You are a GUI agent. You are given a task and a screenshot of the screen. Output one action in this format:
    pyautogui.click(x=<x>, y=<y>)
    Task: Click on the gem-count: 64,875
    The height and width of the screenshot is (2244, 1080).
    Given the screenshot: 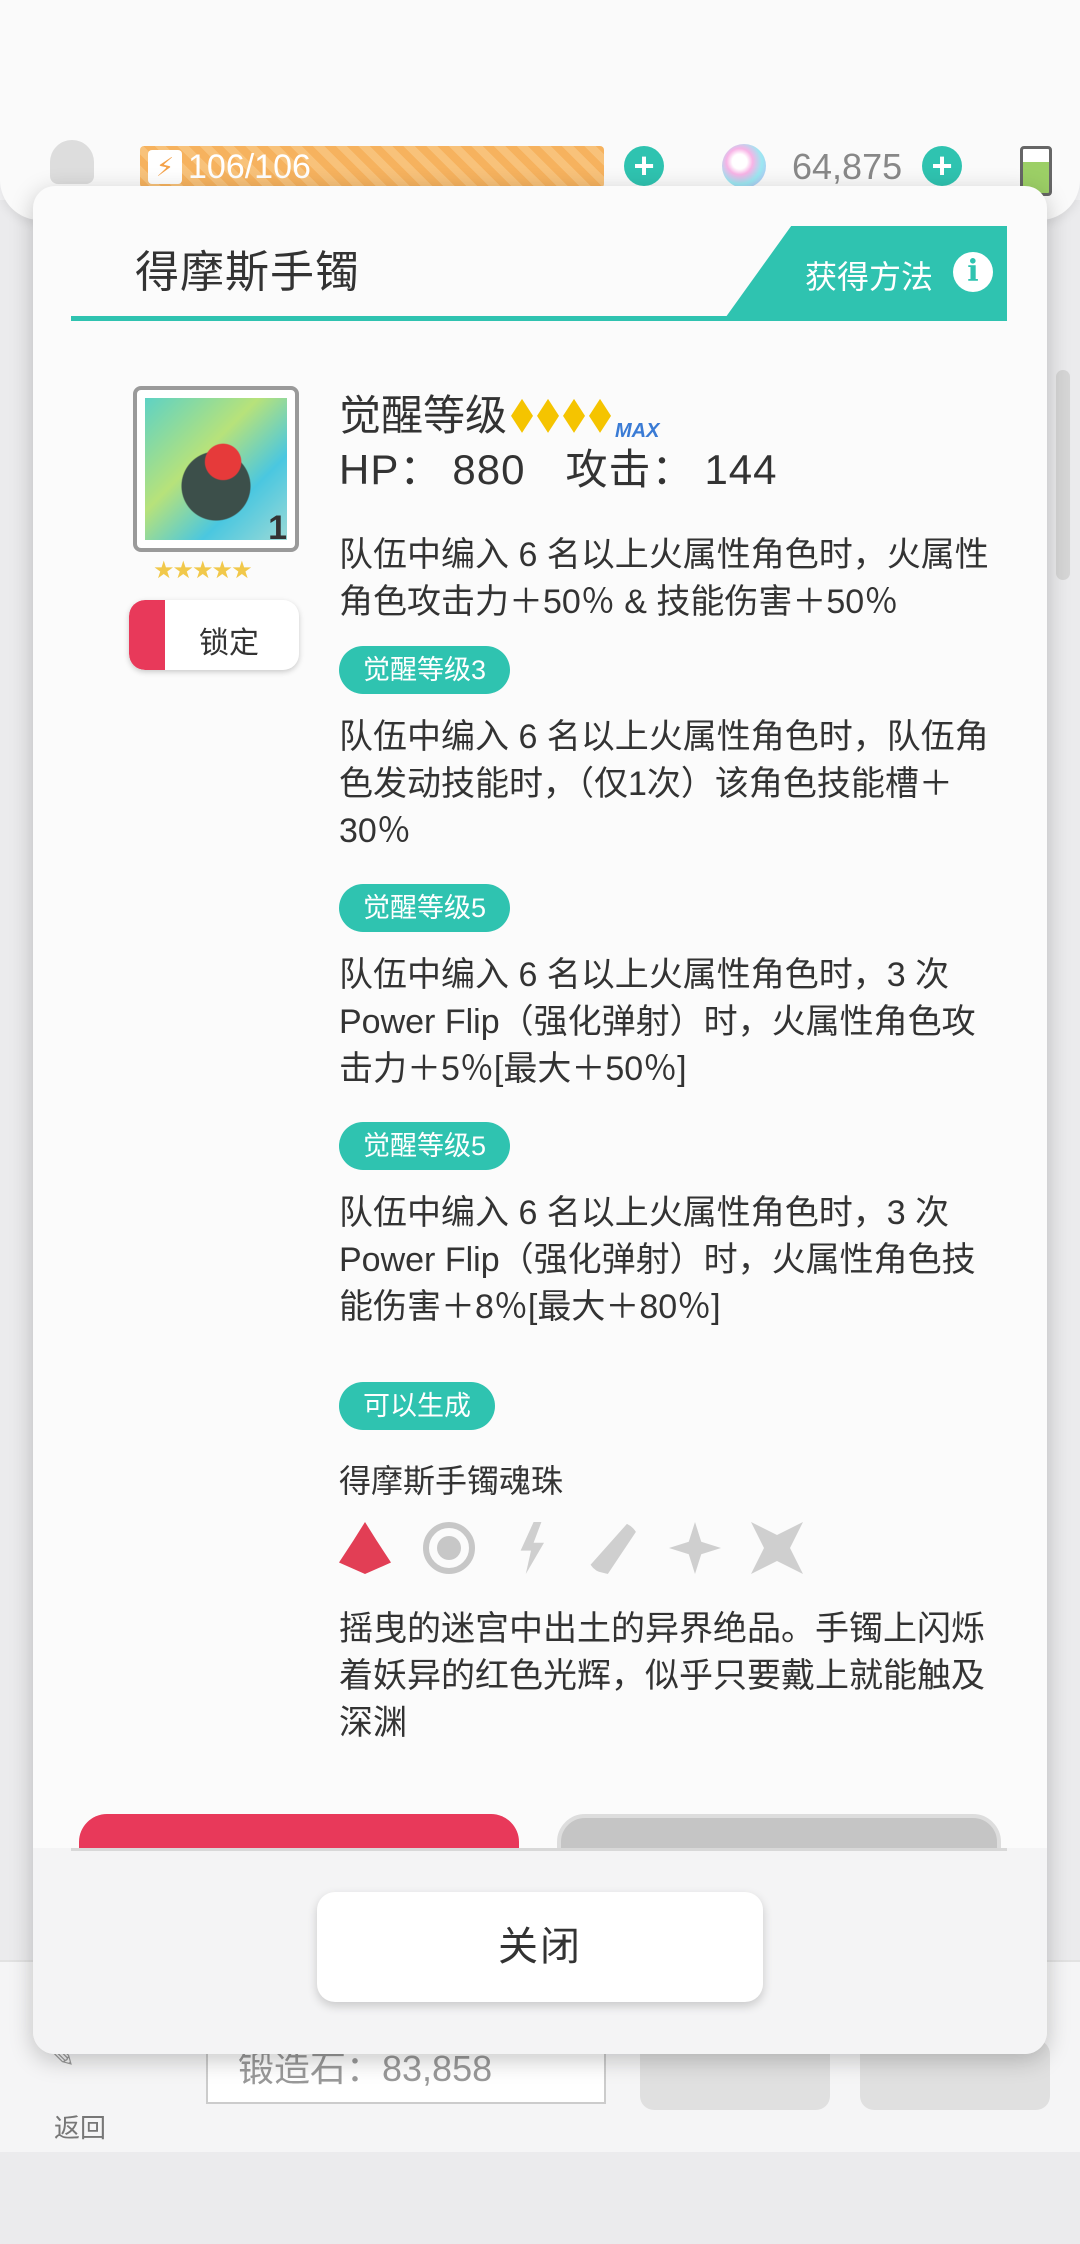 What is the action you would take?
    pyautogui.click(x=847, y=166)
    